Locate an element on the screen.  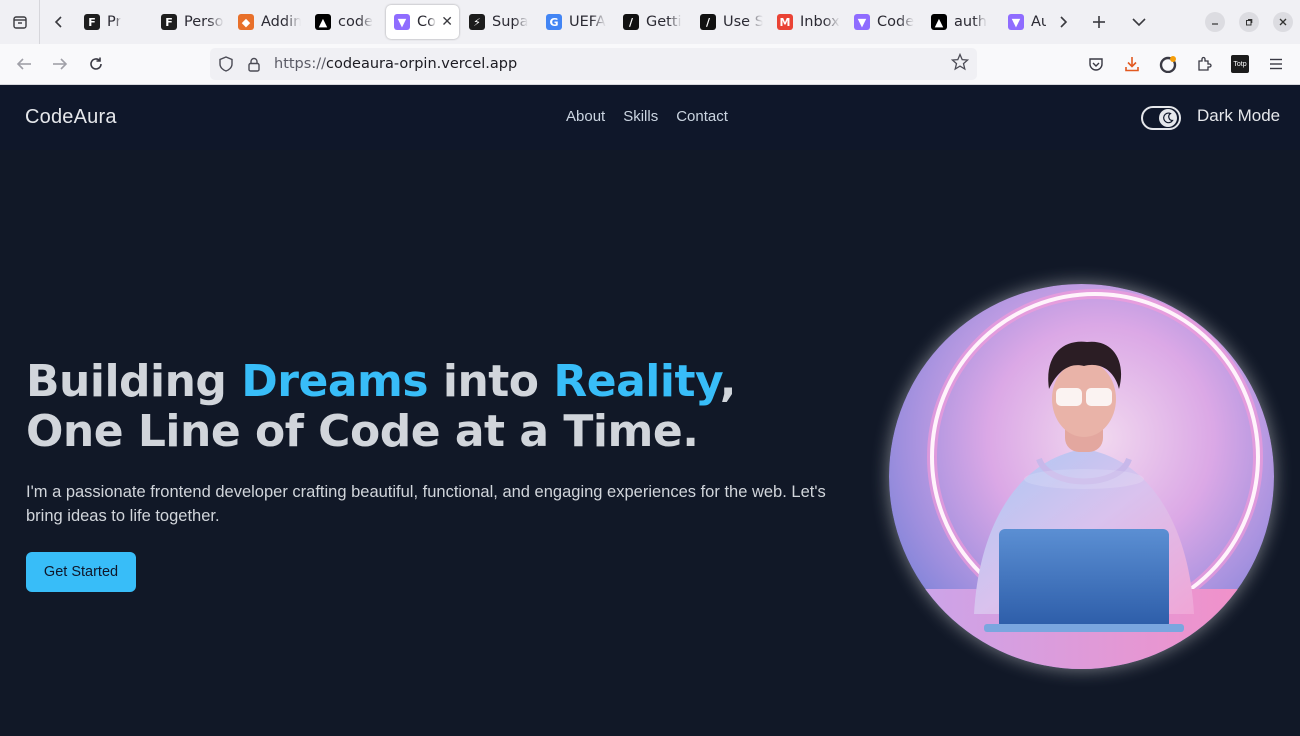
browser-tab-title: code is located at coordinates (355, 22).